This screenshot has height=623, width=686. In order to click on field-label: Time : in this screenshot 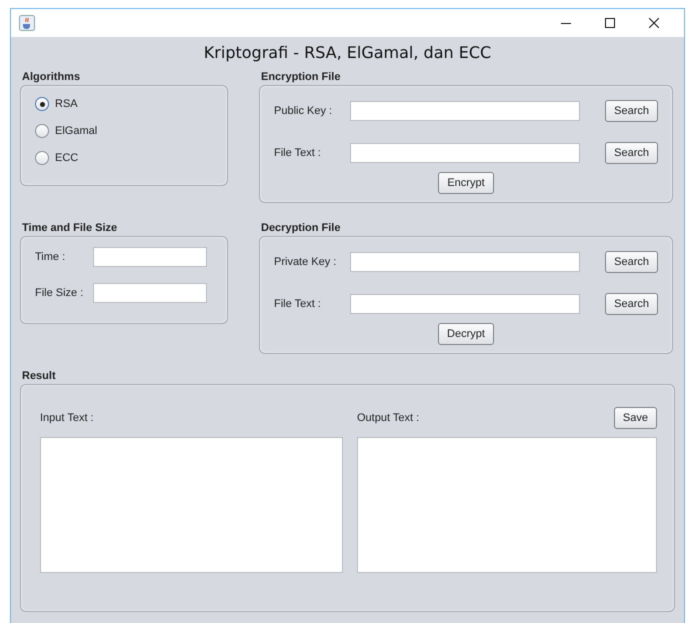, I will do `click(50, 257)`.